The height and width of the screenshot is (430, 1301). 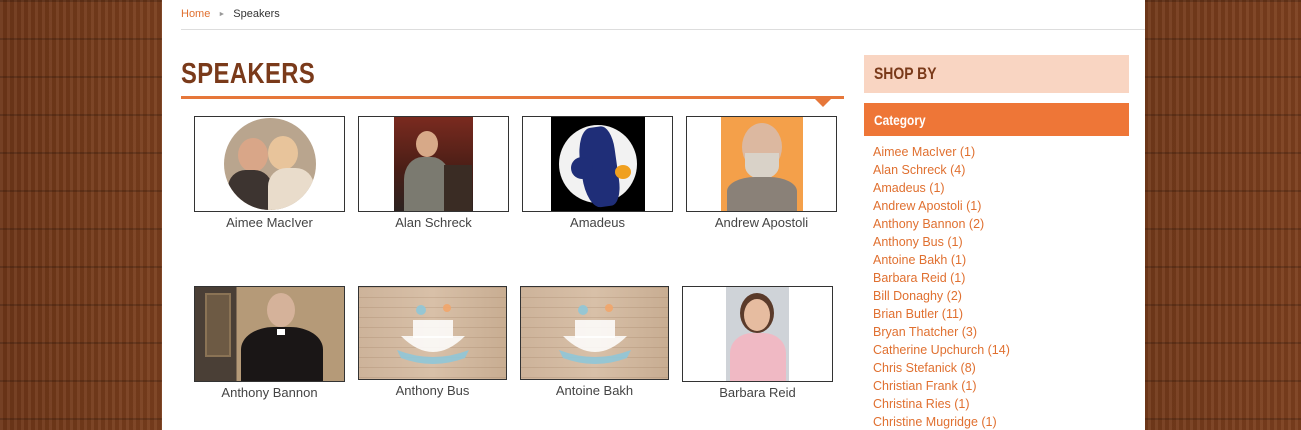 What do you see at coordinates (761, 222) in the screenshot?
I see `speaker-name: Andrew Apostoli` at bounding box center [761, 222].